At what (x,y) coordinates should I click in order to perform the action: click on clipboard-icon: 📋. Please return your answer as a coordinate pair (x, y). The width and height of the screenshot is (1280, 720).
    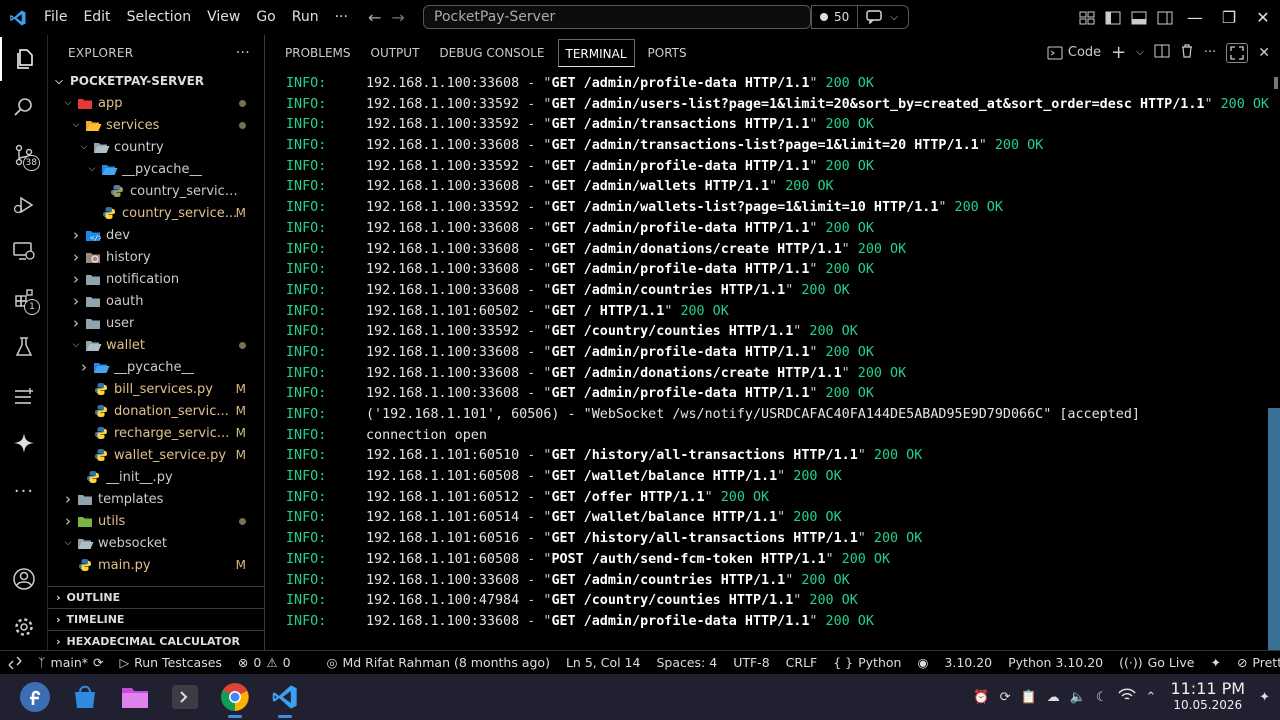
    Looking at the image, I should click on (1029, 697).